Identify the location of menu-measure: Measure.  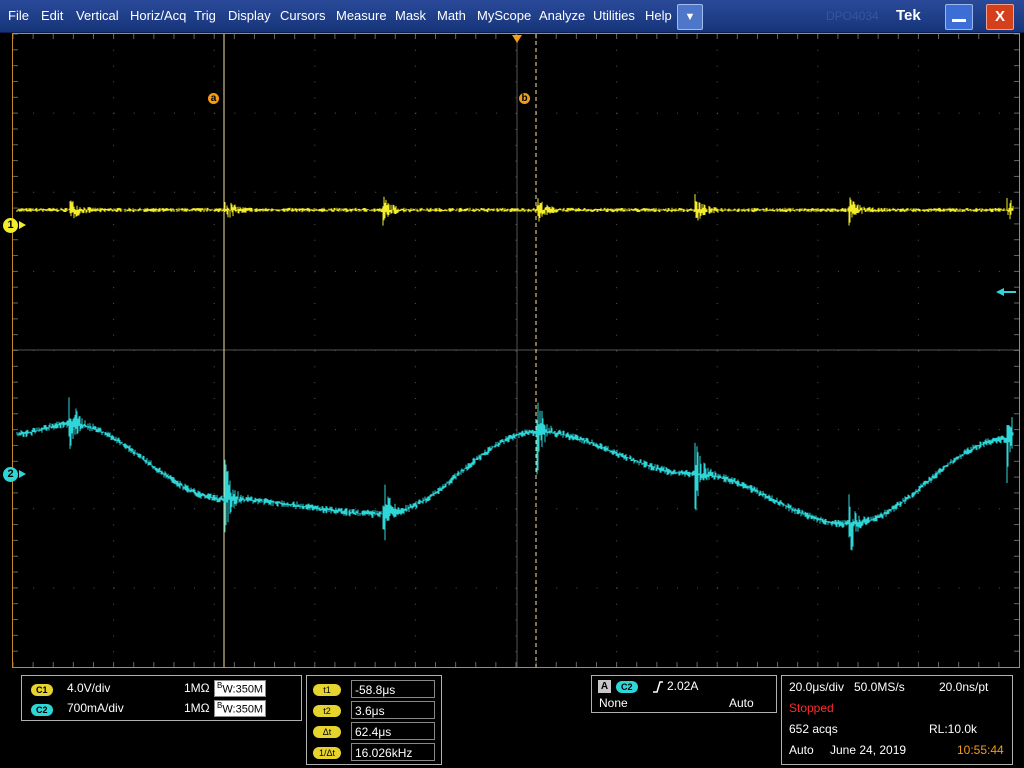
(361, 16).